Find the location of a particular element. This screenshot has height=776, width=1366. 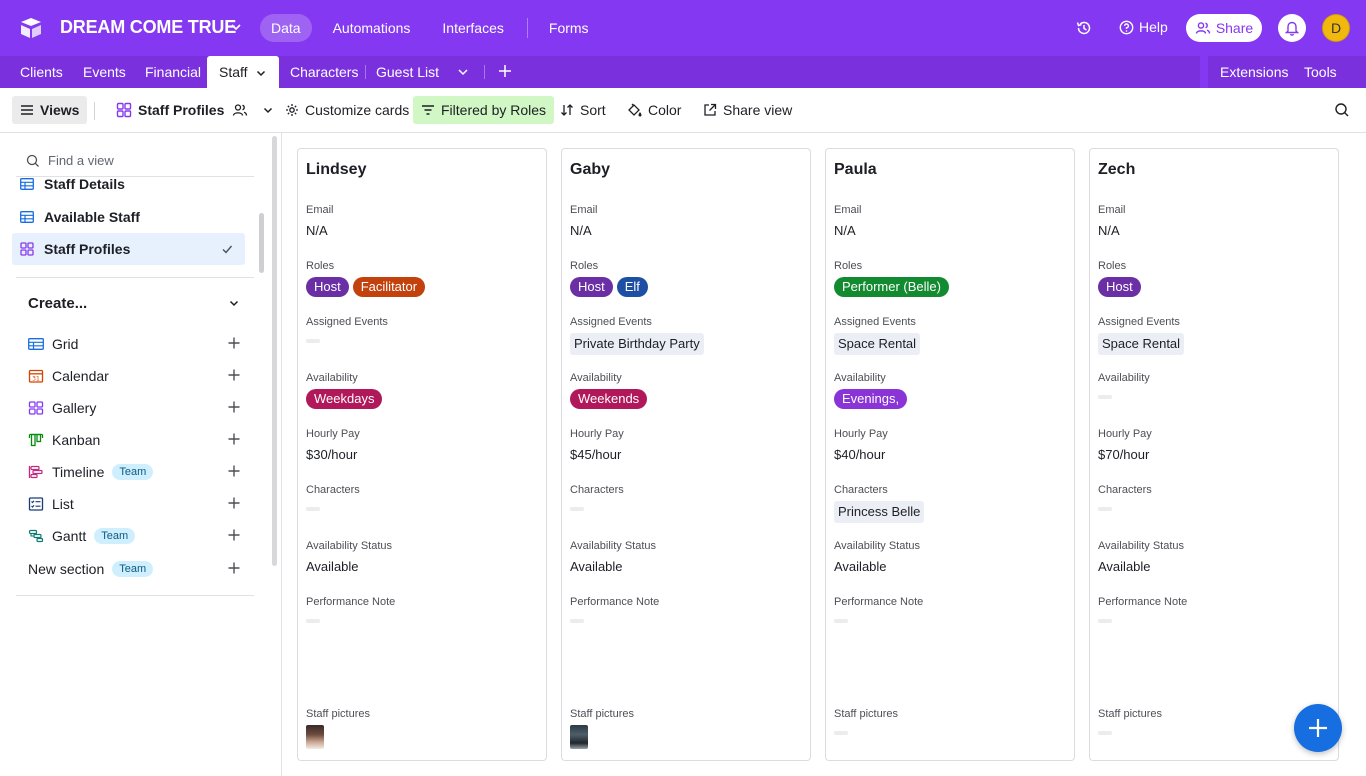

tab-characters: Characters is located at coordinates (324, 72).